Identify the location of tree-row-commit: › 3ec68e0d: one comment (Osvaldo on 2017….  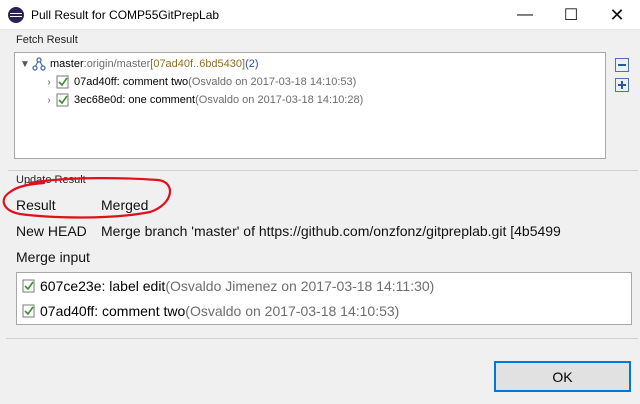
(203, 100).